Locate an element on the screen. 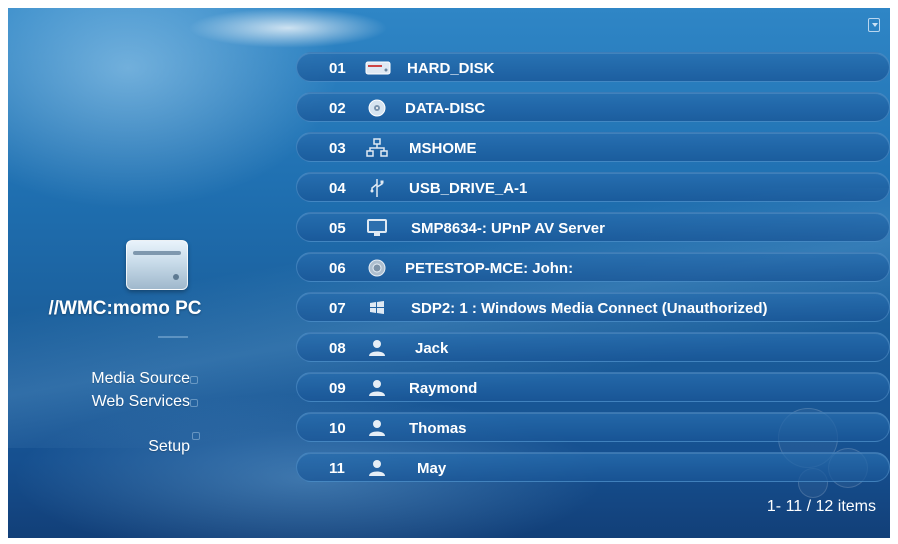 The height and width of the screenshot is (544, 898). hard-disk-icon is located at coordinates (378, 68).